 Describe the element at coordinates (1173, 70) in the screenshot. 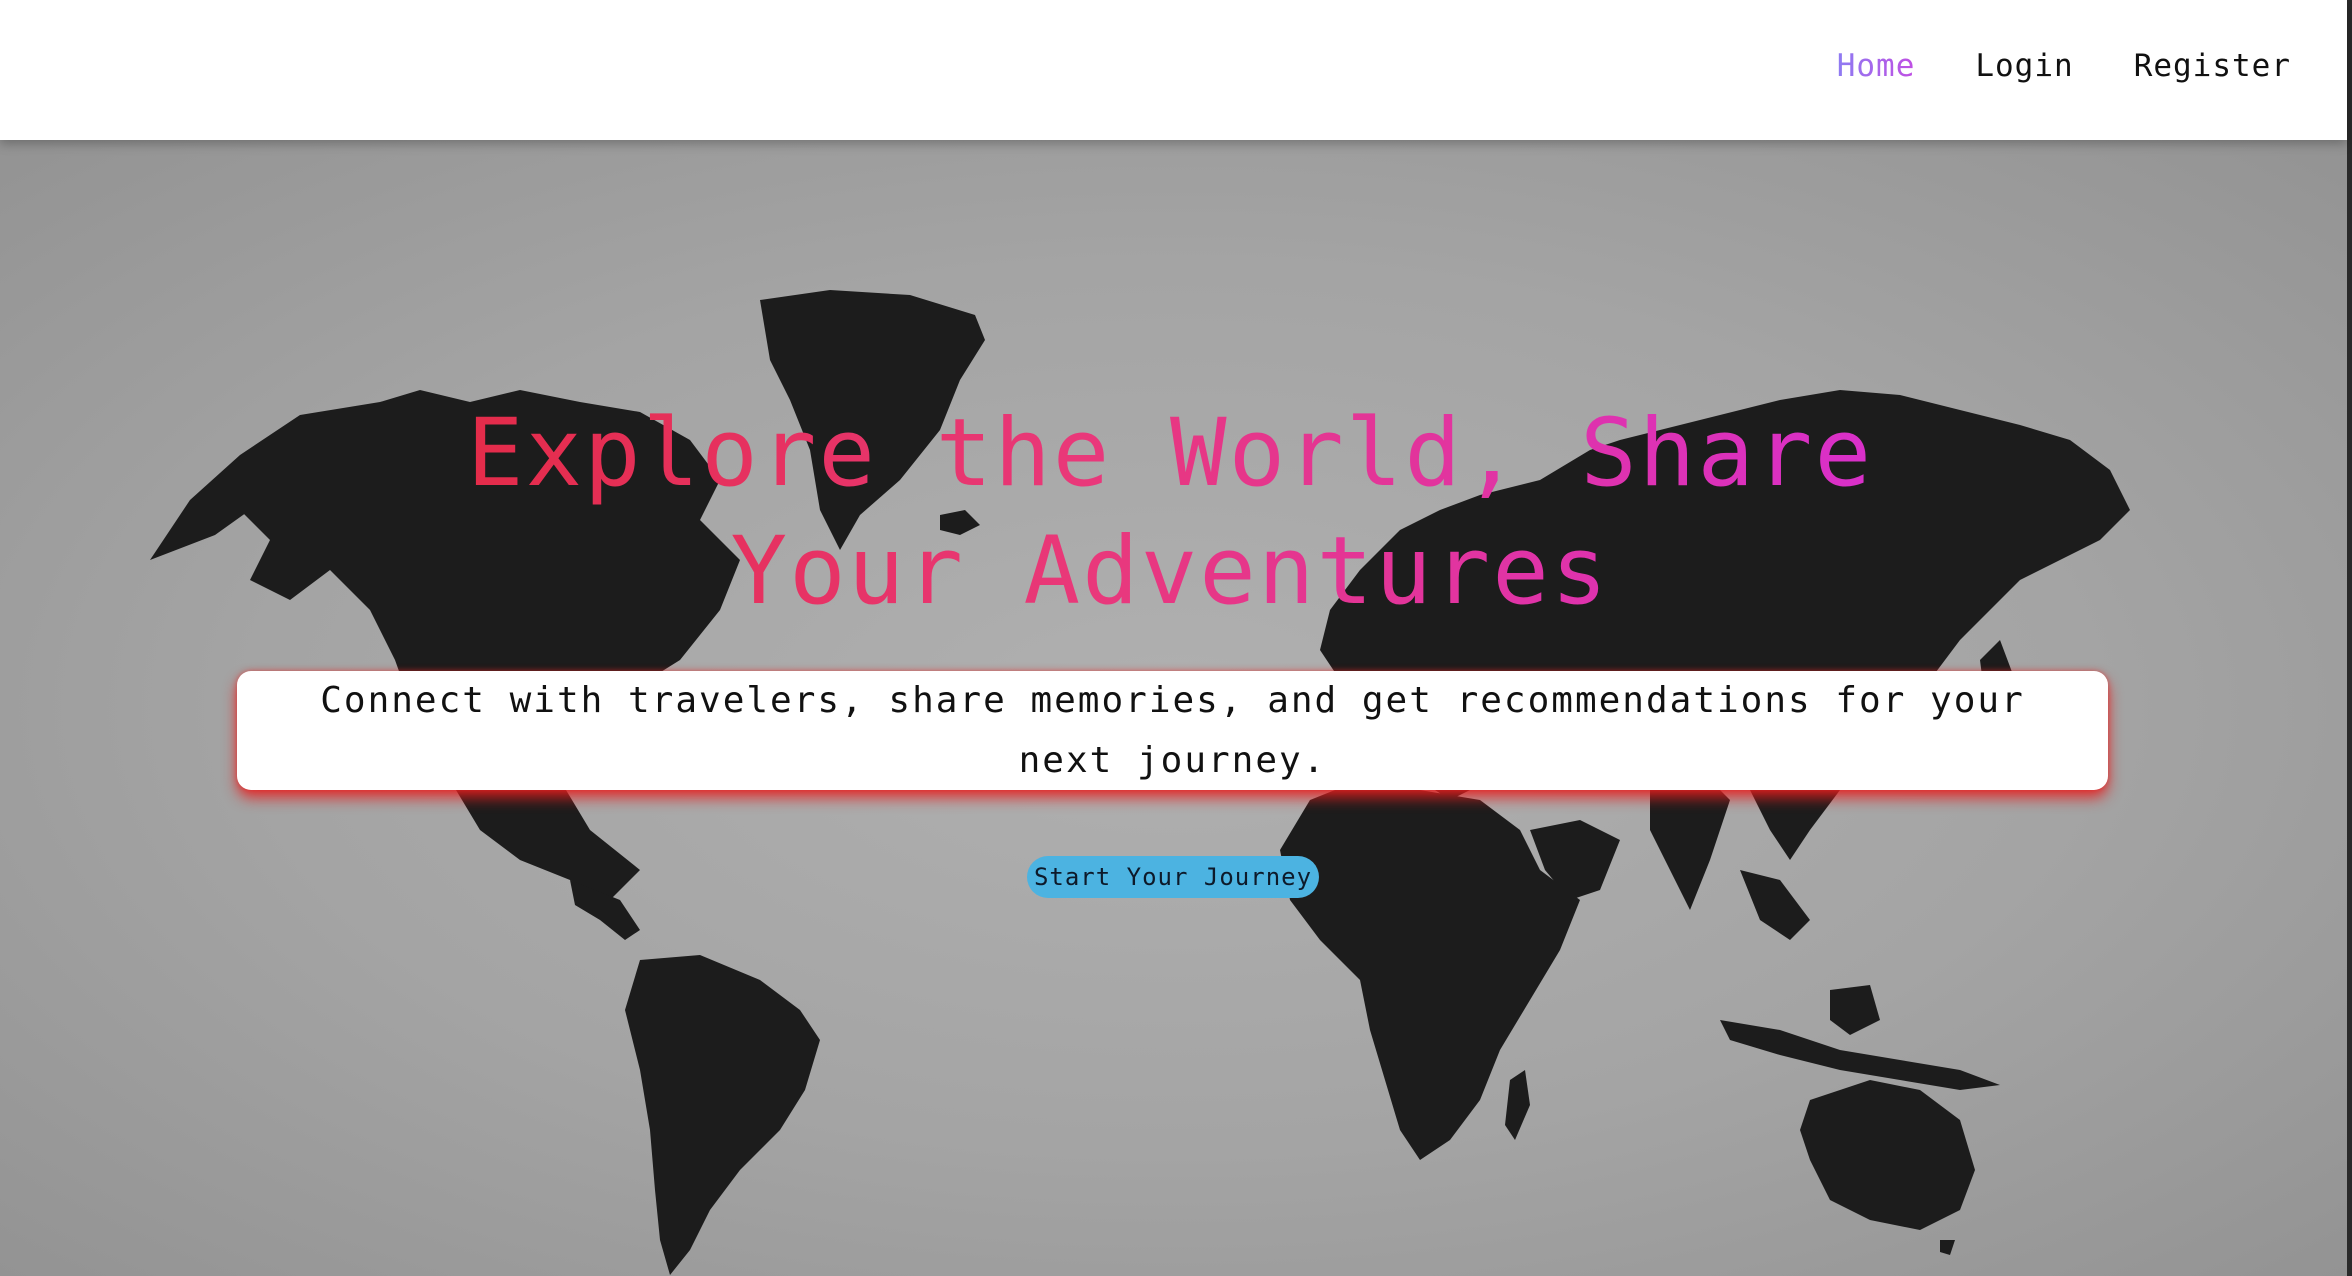

I see `navbar: Home Login Register` at that location.